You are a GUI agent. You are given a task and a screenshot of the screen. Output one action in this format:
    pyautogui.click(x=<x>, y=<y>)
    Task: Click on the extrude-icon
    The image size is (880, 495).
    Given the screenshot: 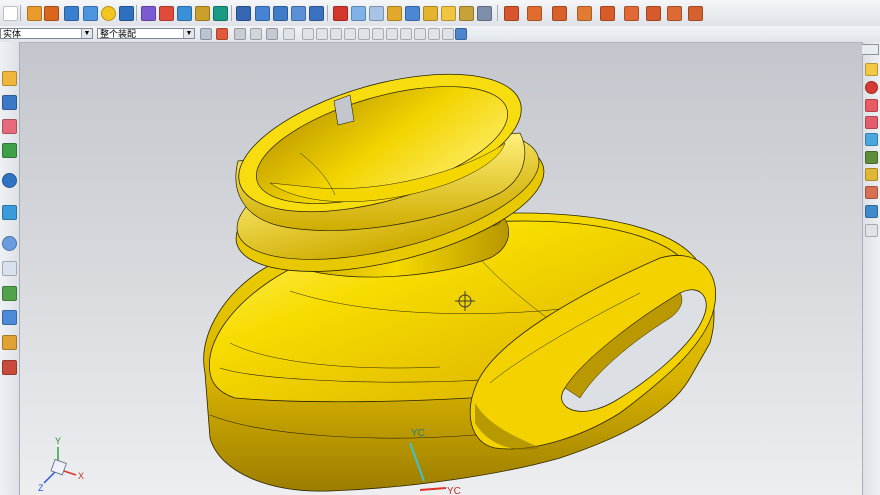 What is the action you would take?
    pyautogui.click(x=51, y=13)
    